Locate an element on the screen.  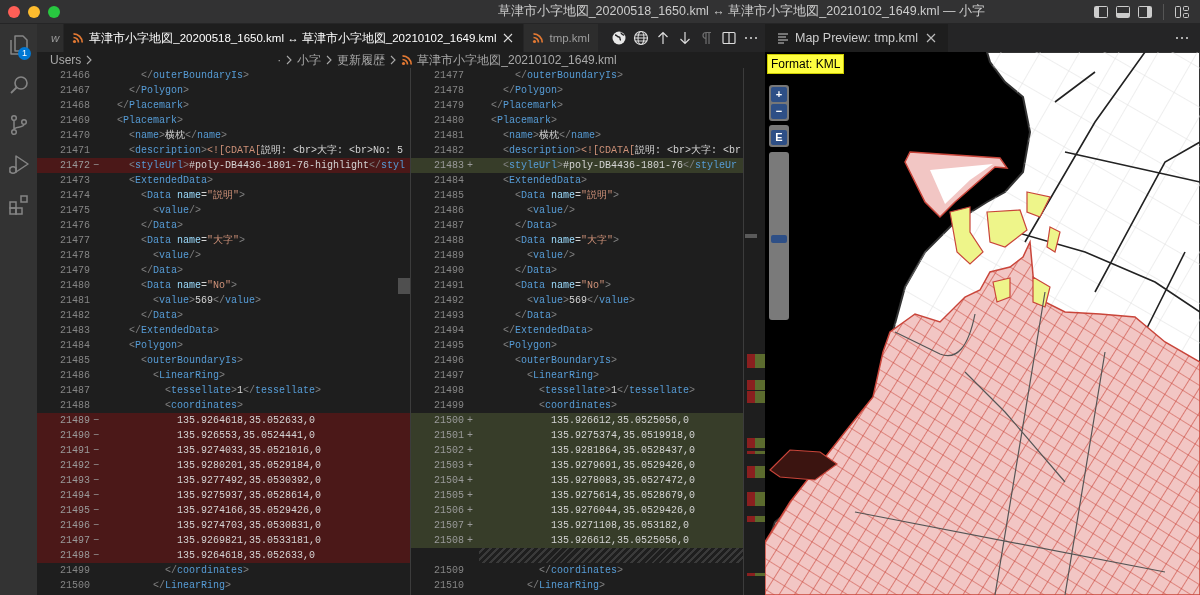
line-number: 21498 is located at coordinates (74, 556).